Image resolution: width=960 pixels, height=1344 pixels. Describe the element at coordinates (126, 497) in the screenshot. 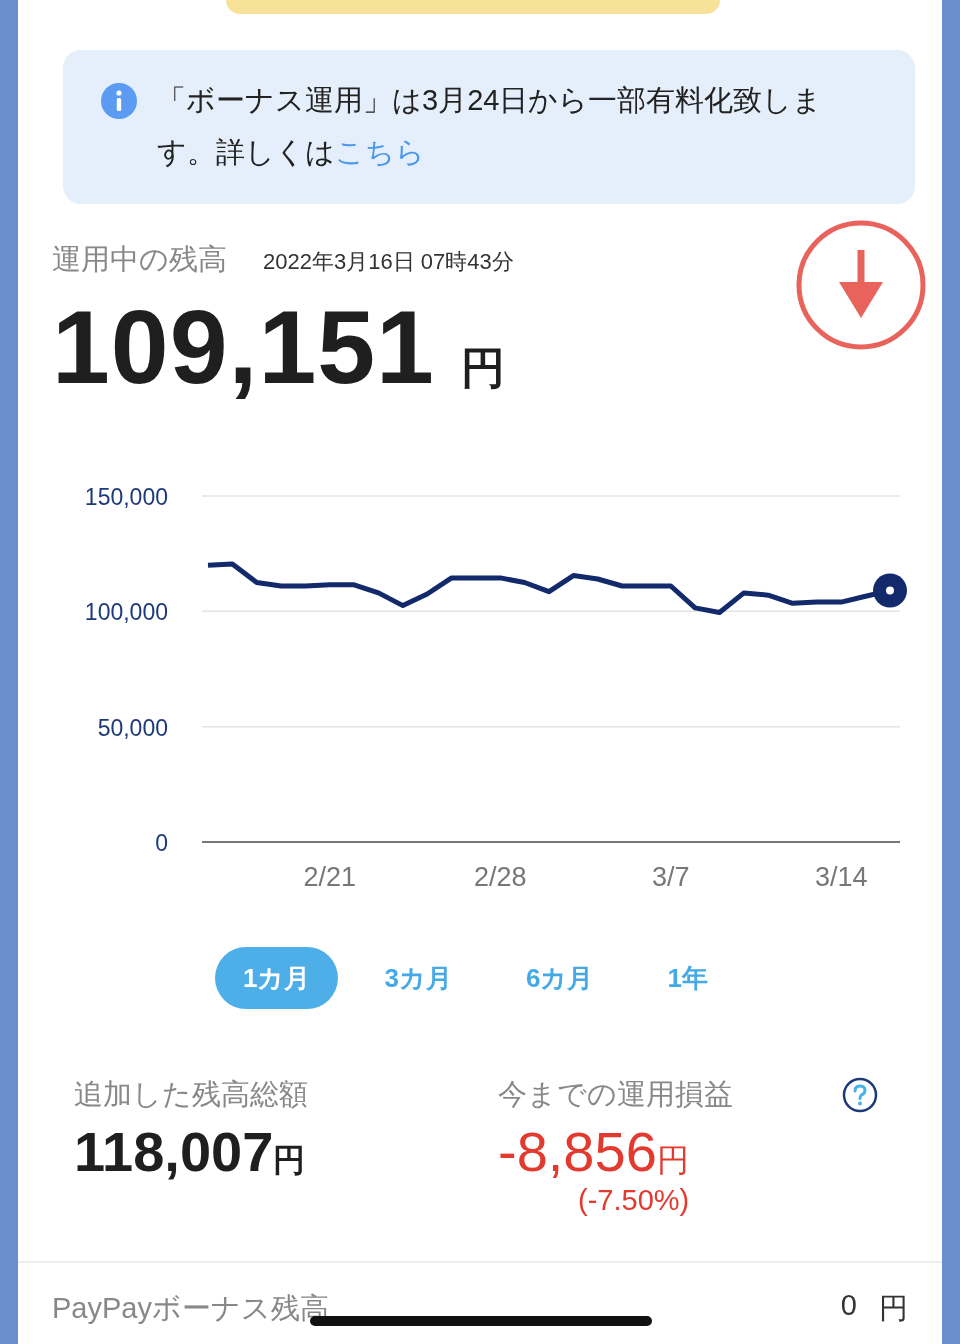

I see `axis-label: 150,000` at that location.